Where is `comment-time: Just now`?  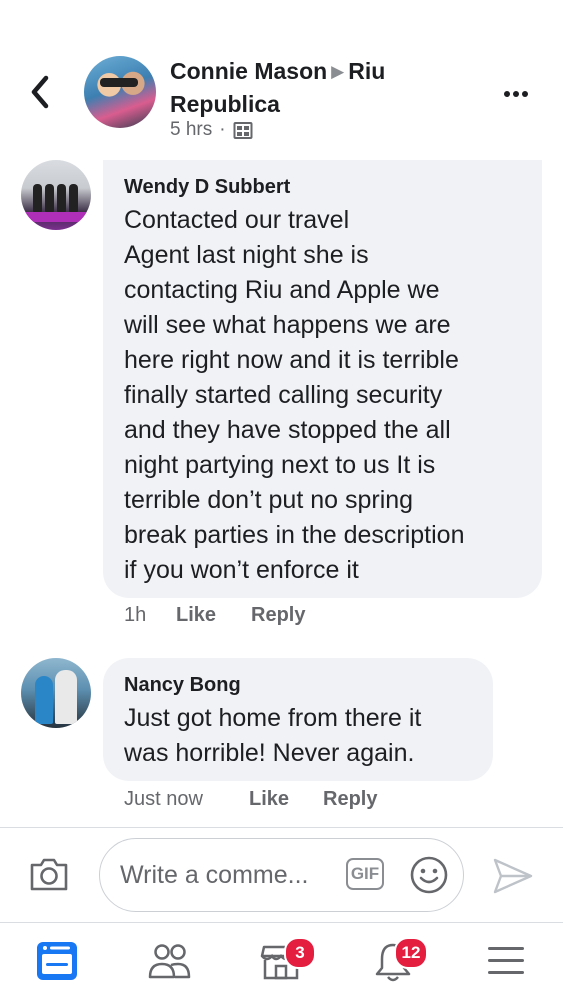
comment-time: Just now is located at coordinates (163, 799).